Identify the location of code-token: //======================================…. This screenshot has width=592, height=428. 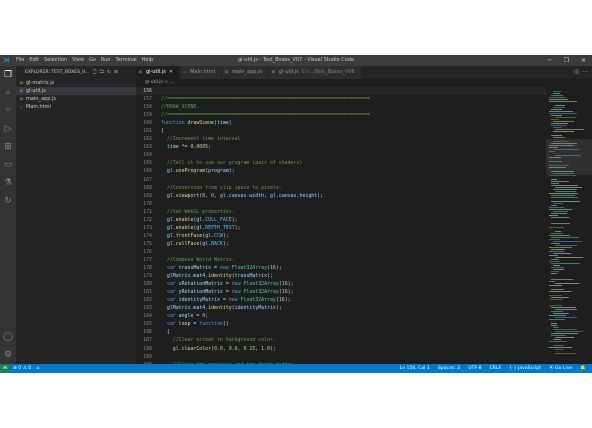
(266, 99).